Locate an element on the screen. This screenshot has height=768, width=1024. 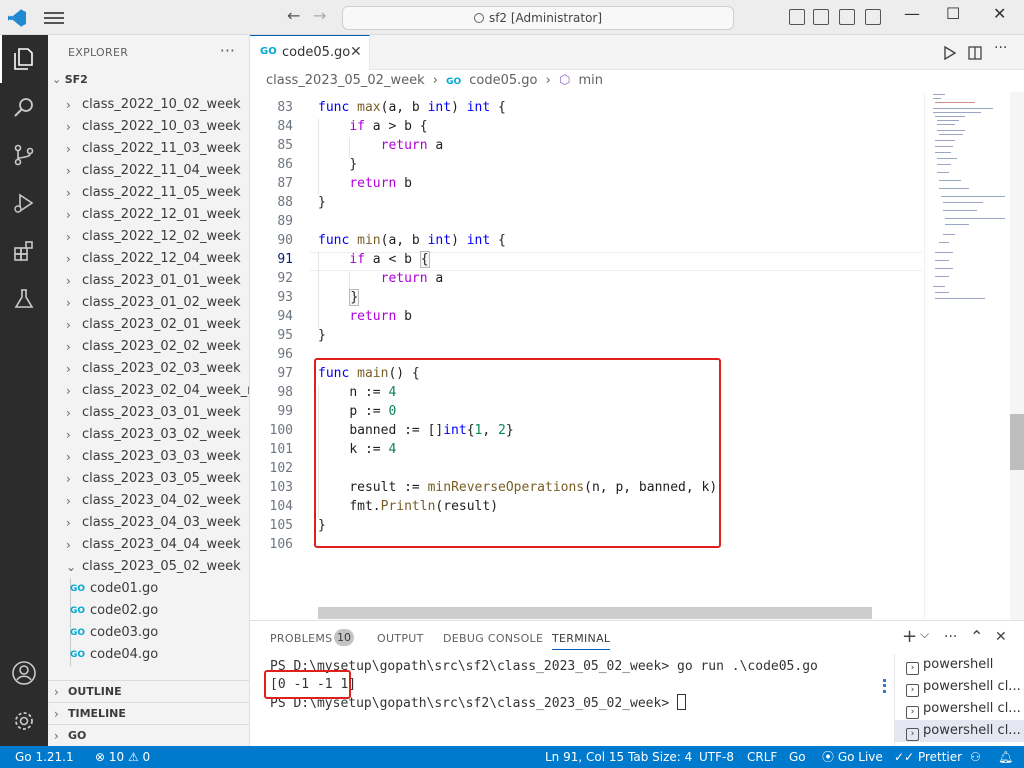
file-item: GO code03.go is located at coordinates (148, 633).